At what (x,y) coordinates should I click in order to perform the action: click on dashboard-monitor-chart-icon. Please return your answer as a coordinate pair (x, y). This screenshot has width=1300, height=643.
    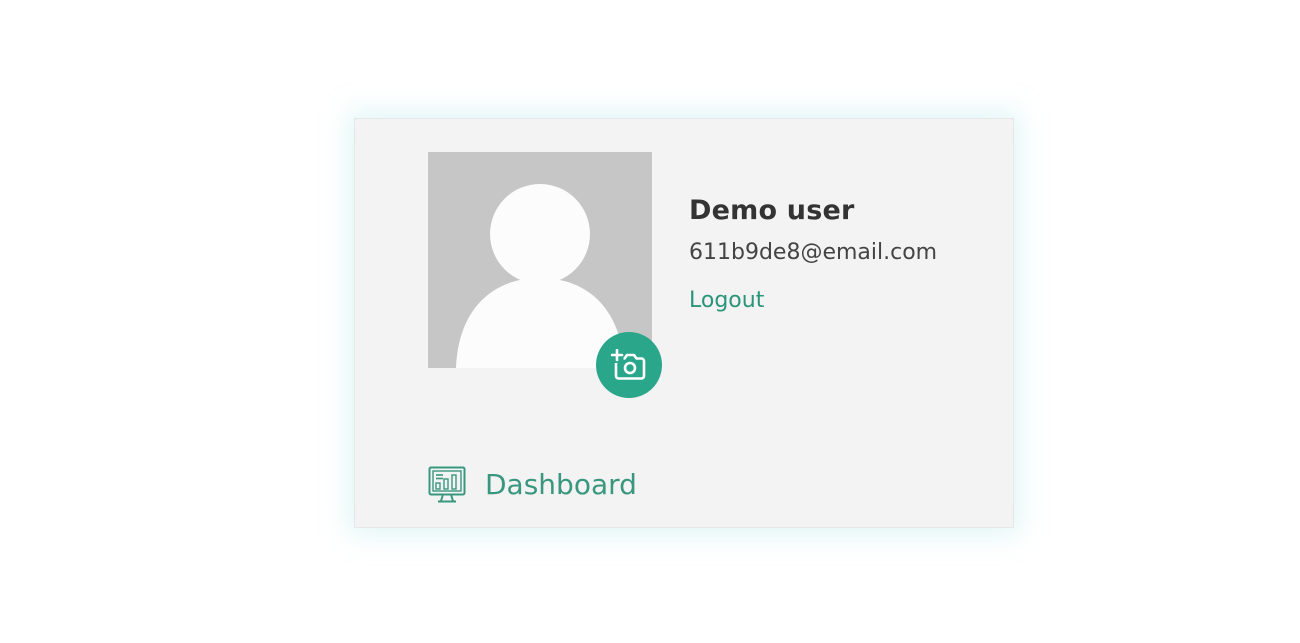
    Looking at the image, I should click on (447, 484).